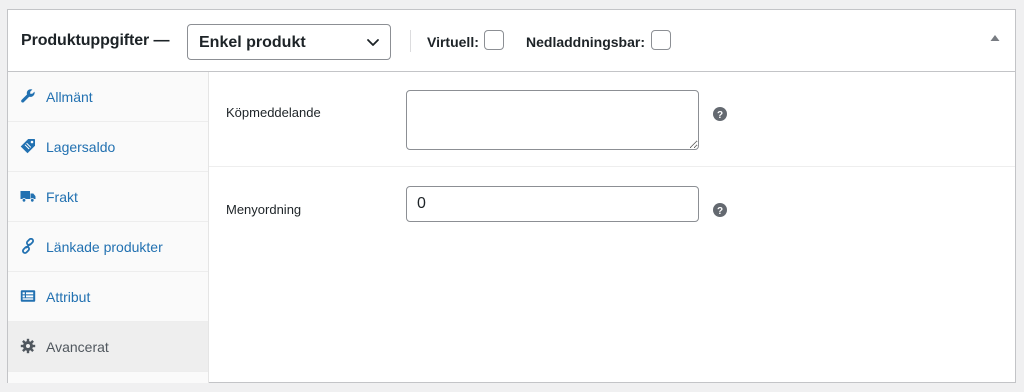 Image resolution: width=1024 pixels, height=392 pixels. Describe the element at coordinates (612, 166) in the screenshot. I see `row-divider` at that location.